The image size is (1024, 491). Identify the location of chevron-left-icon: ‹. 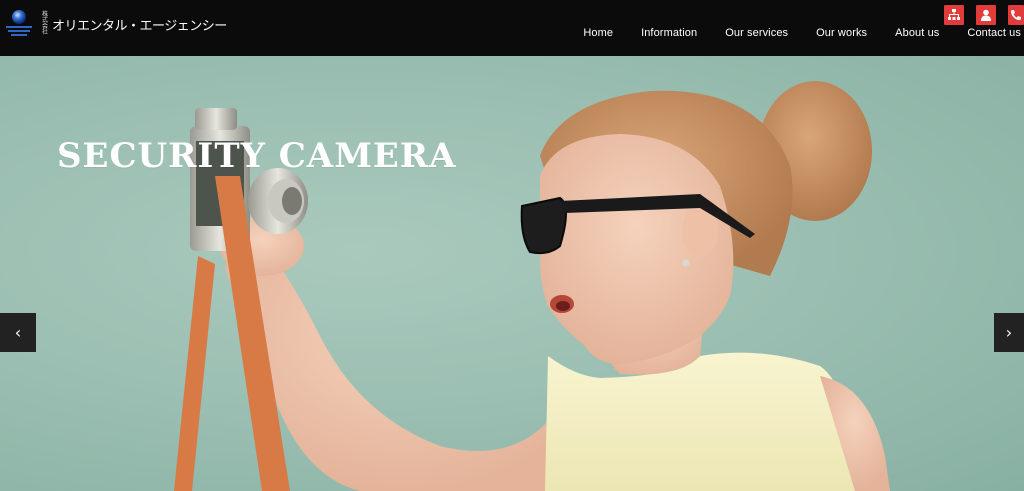
(18, 332).